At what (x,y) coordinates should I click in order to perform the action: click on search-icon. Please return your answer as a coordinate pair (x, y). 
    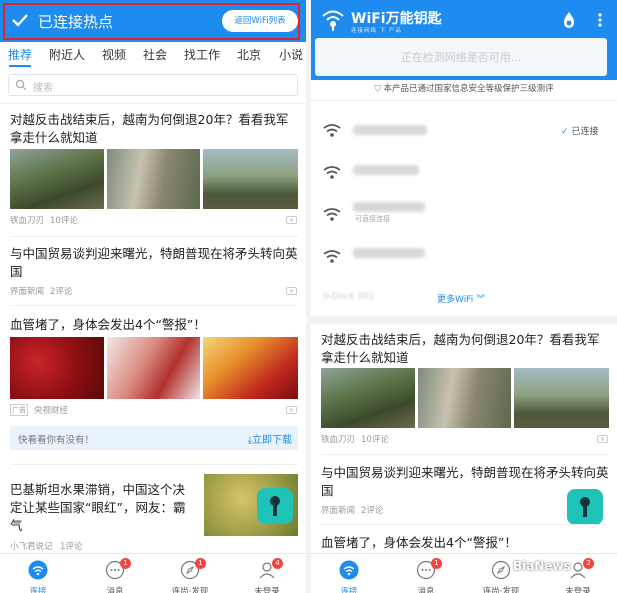
    Looking at the image, I should click on (21, 85).